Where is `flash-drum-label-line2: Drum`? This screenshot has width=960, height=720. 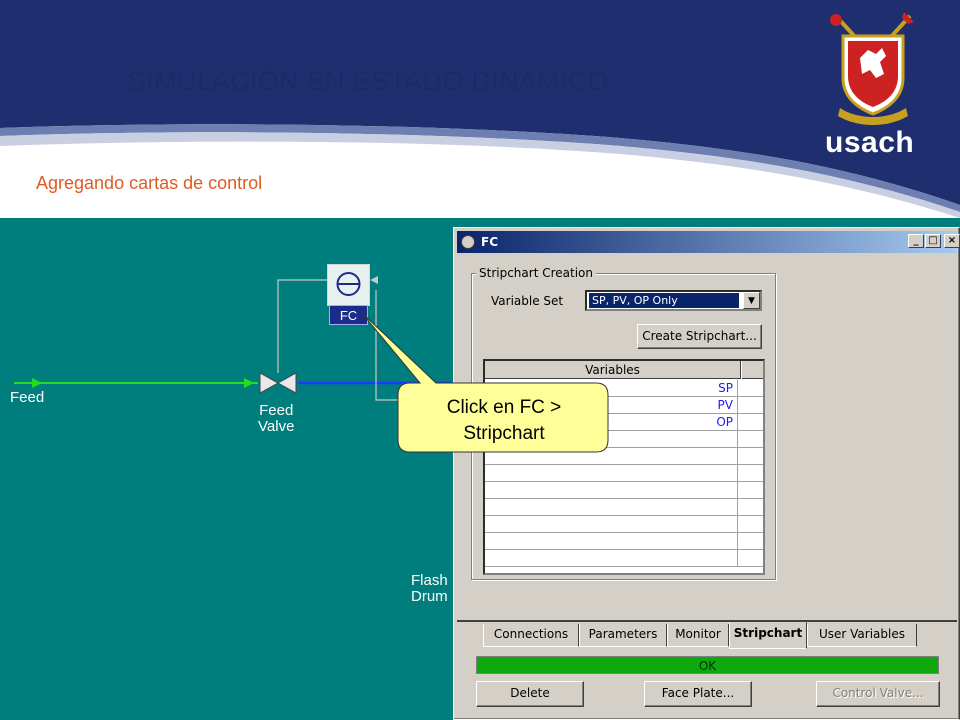
flash-drum-label-line2: Drum is located at coordinates (429, 596).